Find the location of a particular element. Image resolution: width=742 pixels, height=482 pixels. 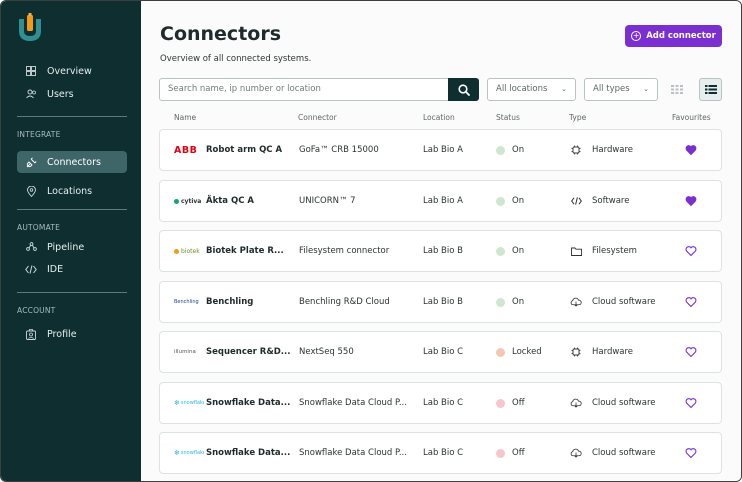

sidebar-item-locations: Locations is located at coordinates (72, 191).